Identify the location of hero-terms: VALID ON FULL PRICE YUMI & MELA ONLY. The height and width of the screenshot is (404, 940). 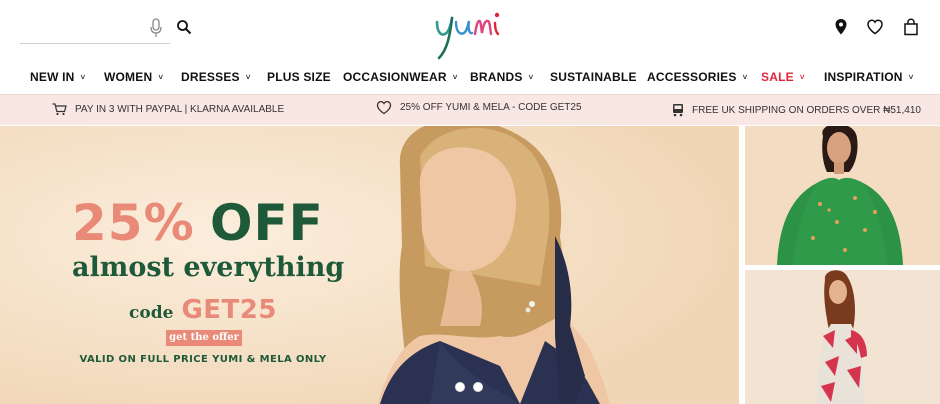
(203, 359).